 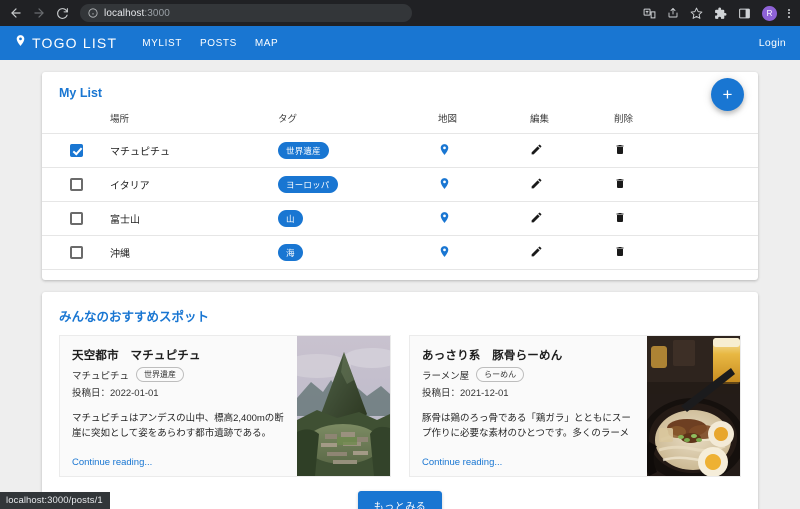 I want to click on machu-picchu-photo, so click(x=343, y=406).